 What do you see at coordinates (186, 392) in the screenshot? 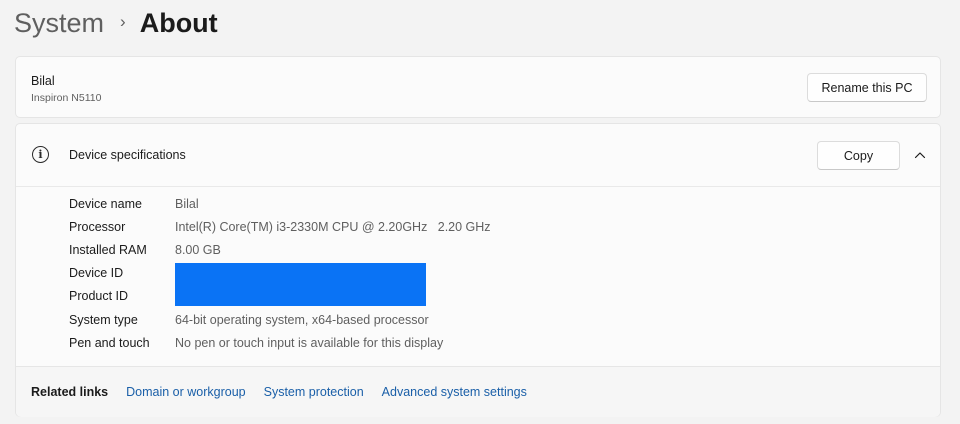
I see `link-domain-or-workgroup: Domain or workgroup` at bounding box center [186, 392].